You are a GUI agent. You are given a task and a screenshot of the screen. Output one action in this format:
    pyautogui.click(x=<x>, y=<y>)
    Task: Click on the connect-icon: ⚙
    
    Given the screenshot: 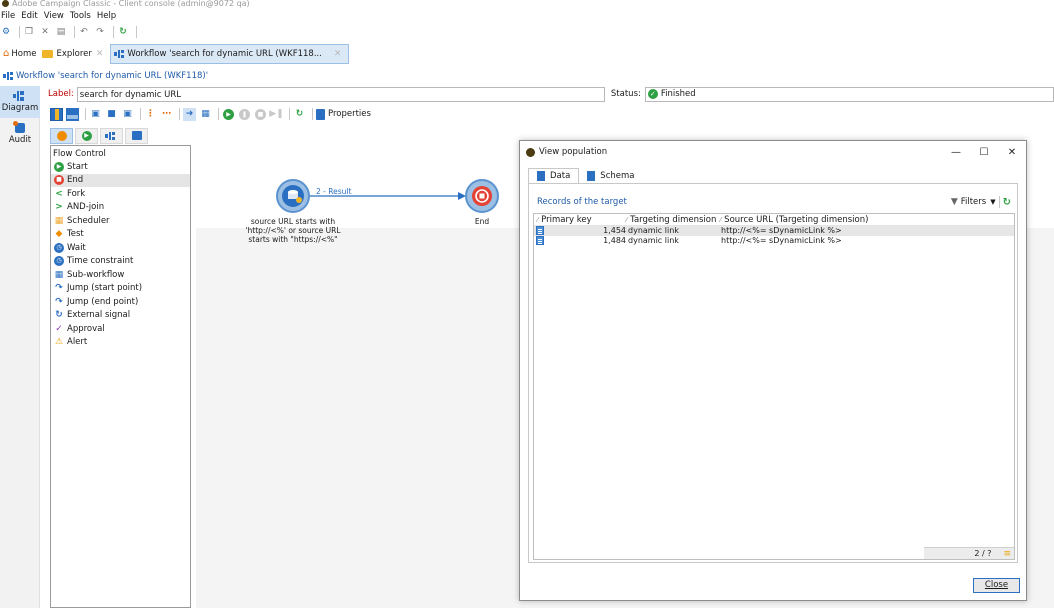 What is the action you would take?
    pyautogui.click(x=6, y=32)
    